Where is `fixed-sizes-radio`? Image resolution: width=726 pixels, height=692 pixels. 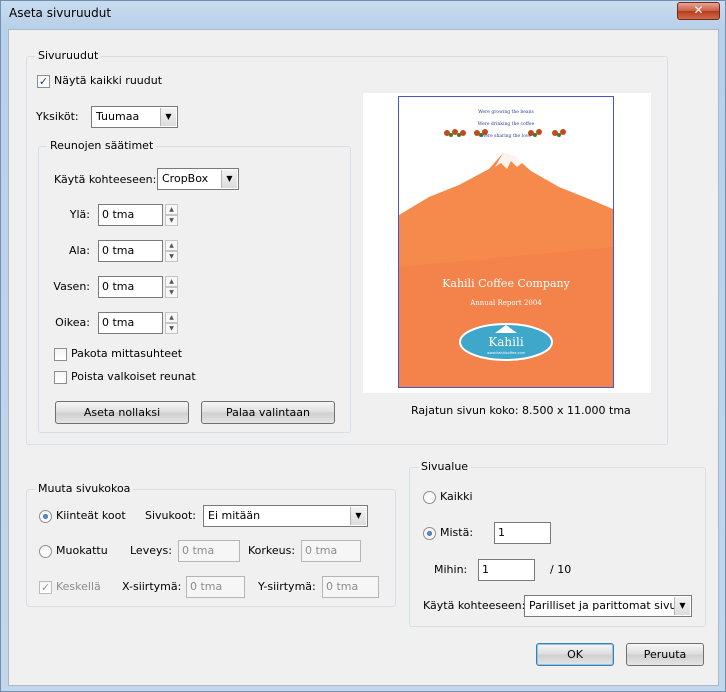
fixed-sizes-radio is located at coordinates (45, 516).